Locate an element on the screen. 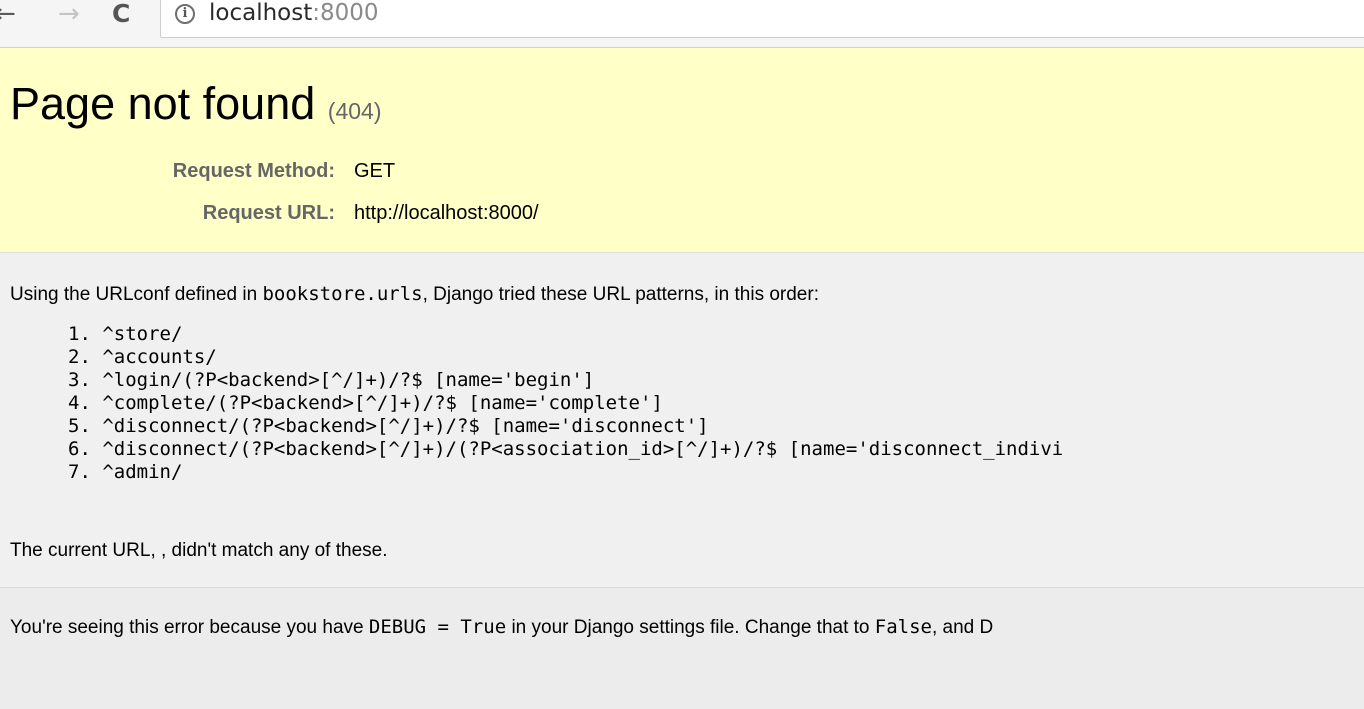  browser-toolbar: ← → C i localhost:8000 is located at coordinates (682, 24).